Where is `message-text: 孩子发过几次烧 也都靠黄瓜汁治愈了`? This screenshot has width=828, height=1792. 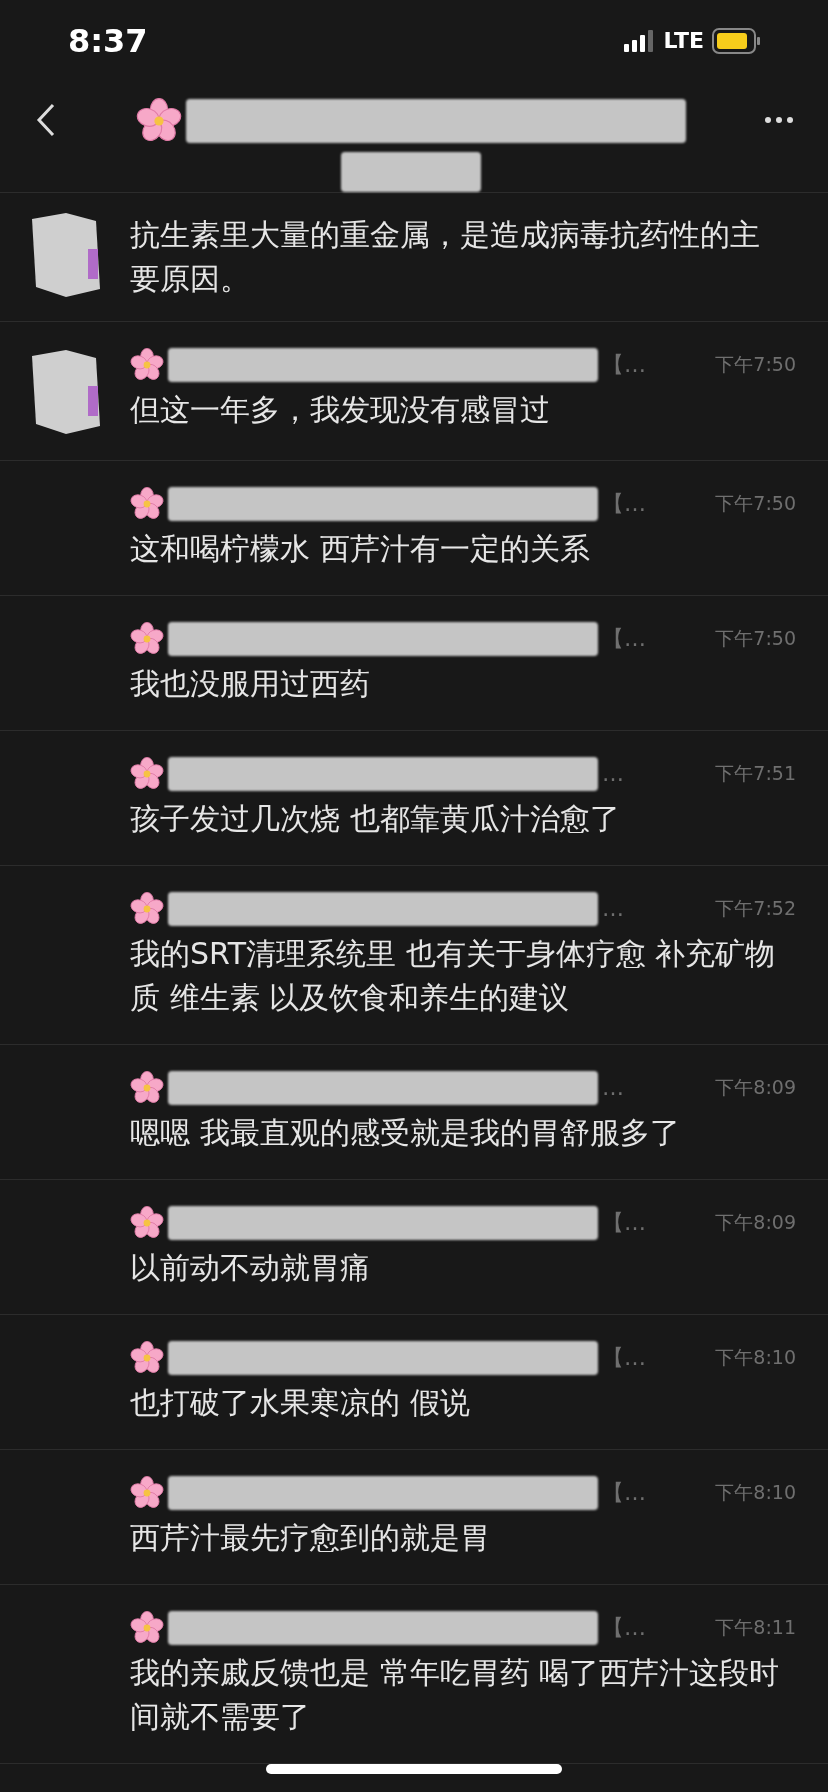 message-text: 孩子发过几次烧 也都靠黄瓜汁治愈了 is located at coordinates (375, 818).